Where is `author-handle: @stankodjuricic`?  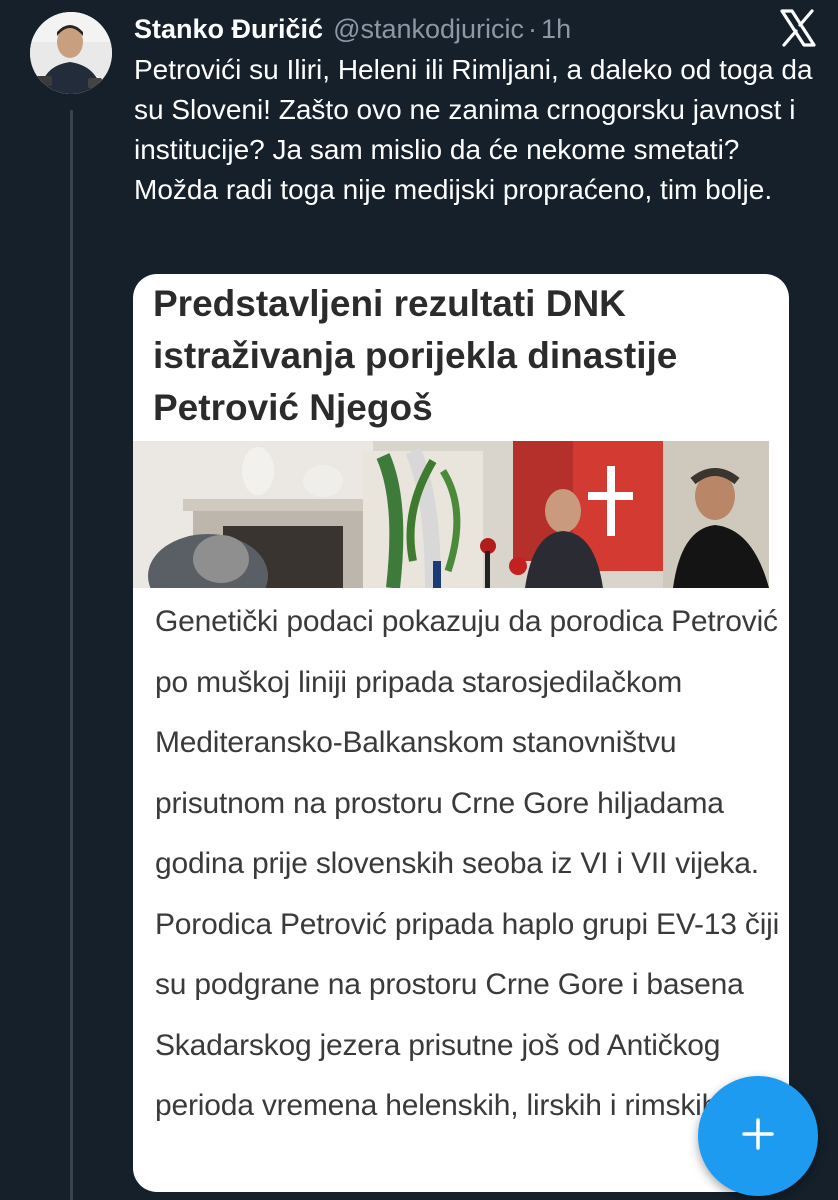
author-handle: @stankodjuricic is located at coordinates (428, 29).